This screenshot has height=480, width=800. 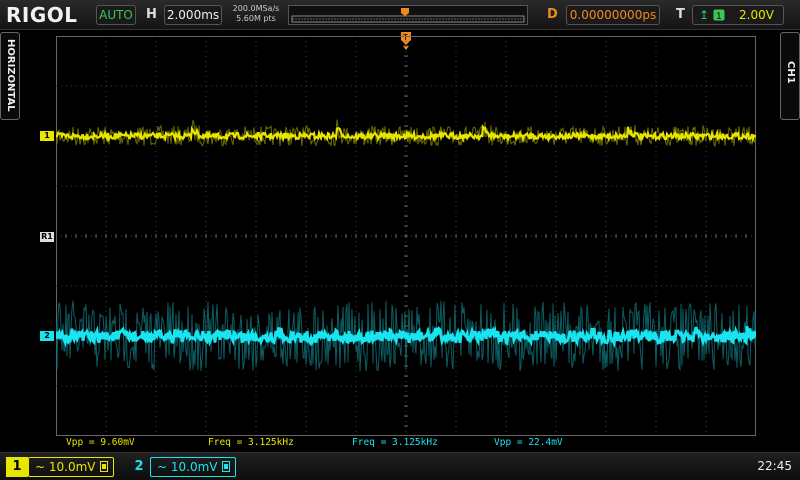 What do you see at coordinates (139, 467) in the screenshot?
I see `ch2-button: 2` at bounding box center [139, 467].